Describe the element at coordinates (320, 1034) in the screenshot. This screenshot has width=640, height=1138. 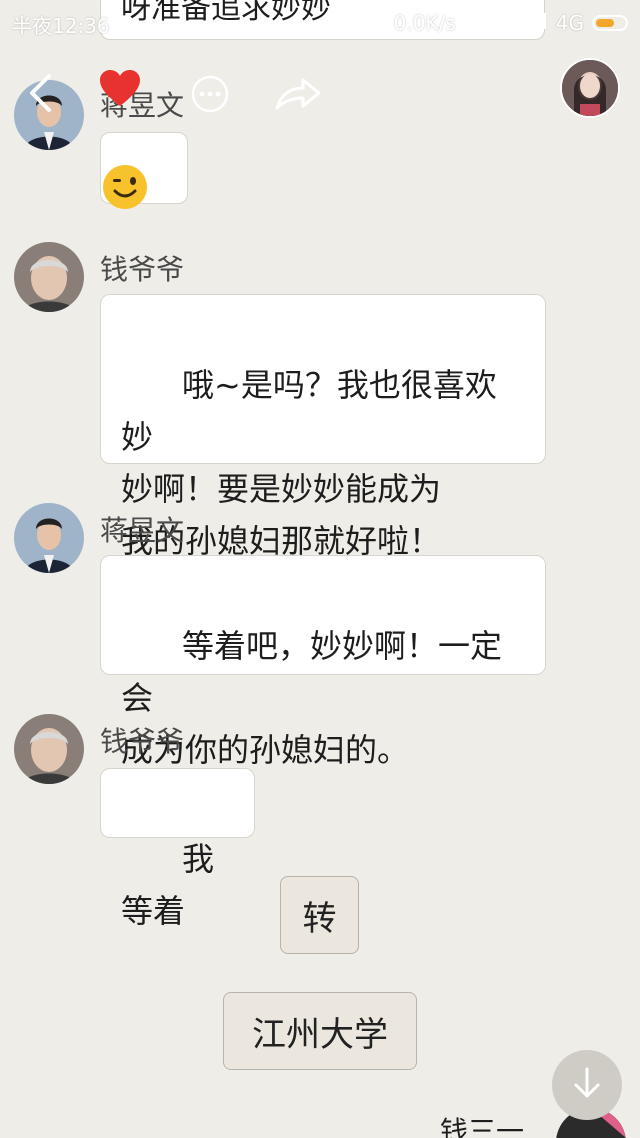
I see `university-button-label: 江州大学` at that location.